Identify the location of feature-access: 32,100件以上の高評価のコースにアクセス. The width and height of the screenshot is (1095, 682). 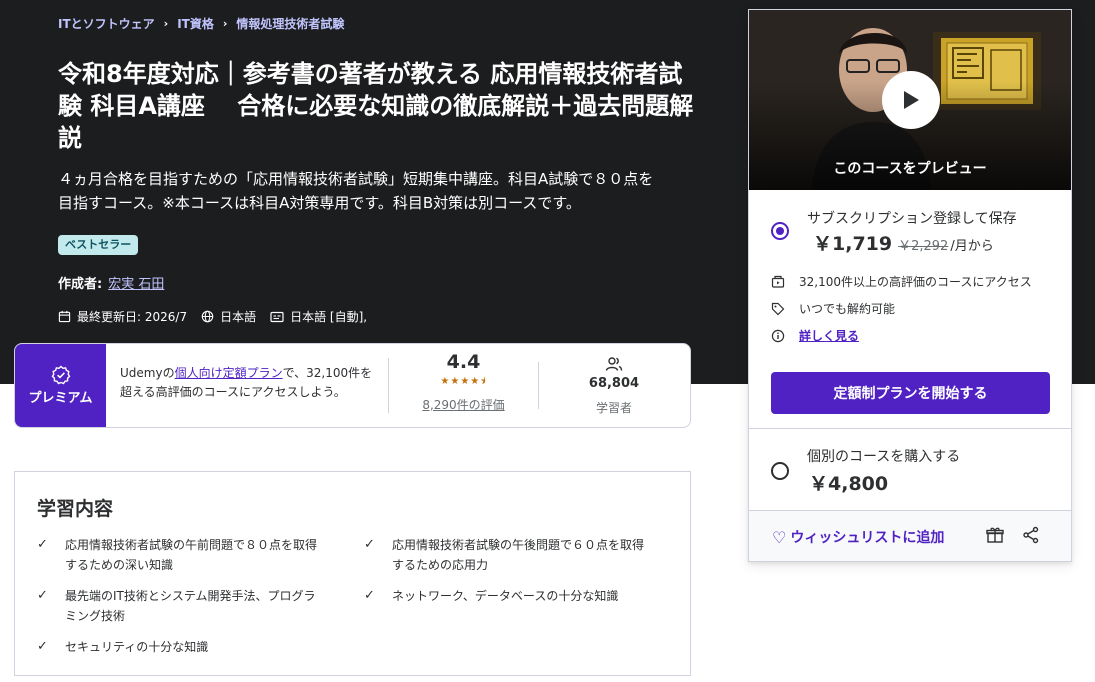
(901, 281).